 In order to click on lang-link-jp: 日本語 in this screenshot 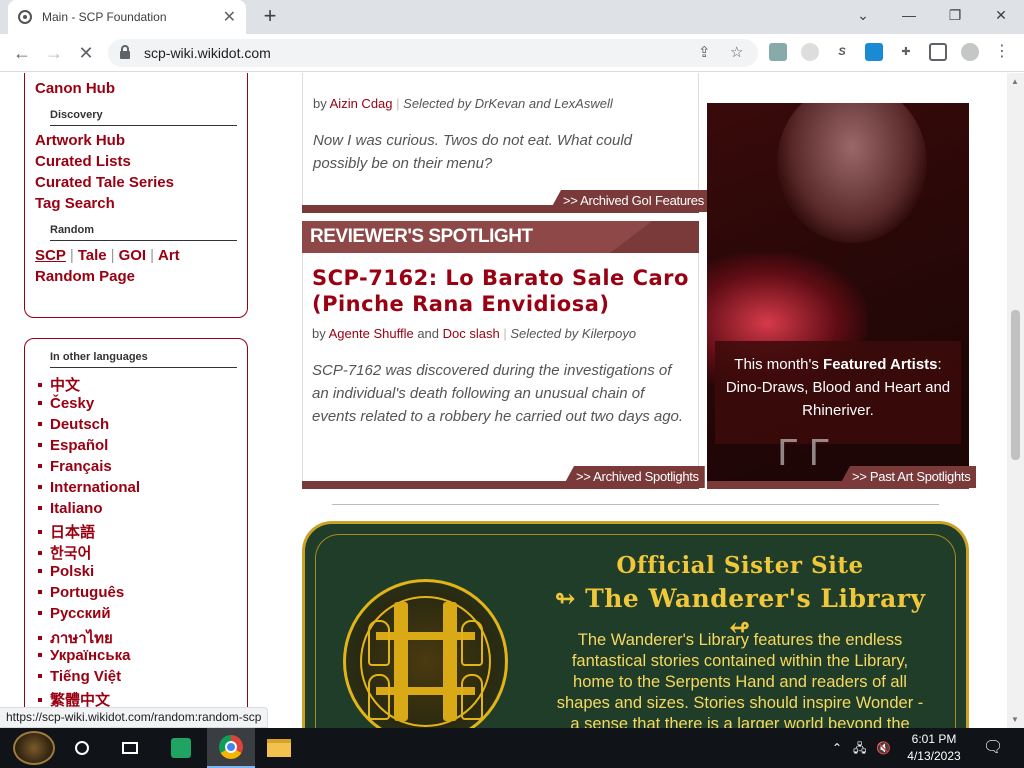, I will do `click(66, 531)`.